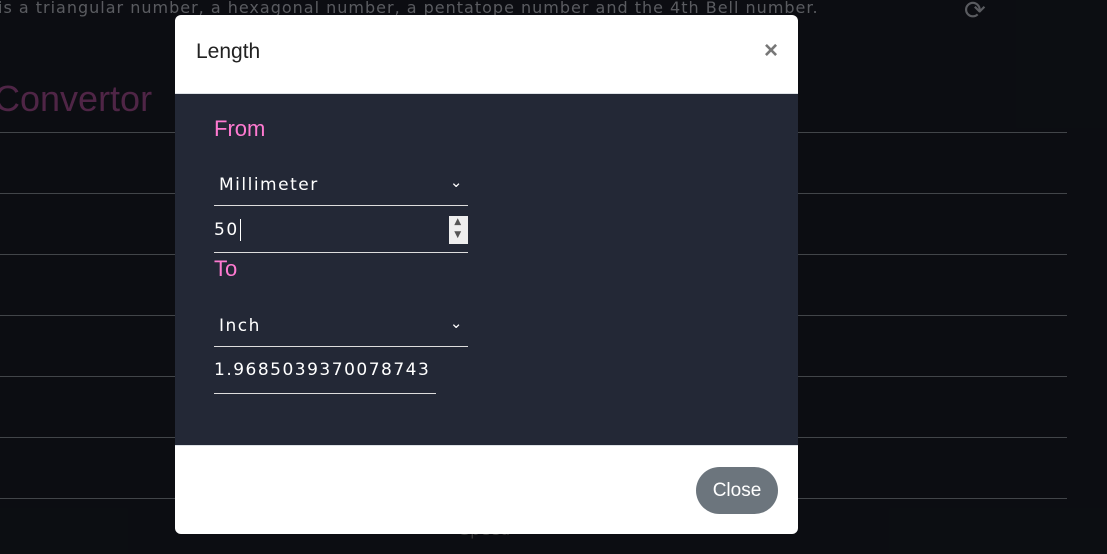 The image size is (1107, 554). I want to click on to-label: To, so click(226, 268).